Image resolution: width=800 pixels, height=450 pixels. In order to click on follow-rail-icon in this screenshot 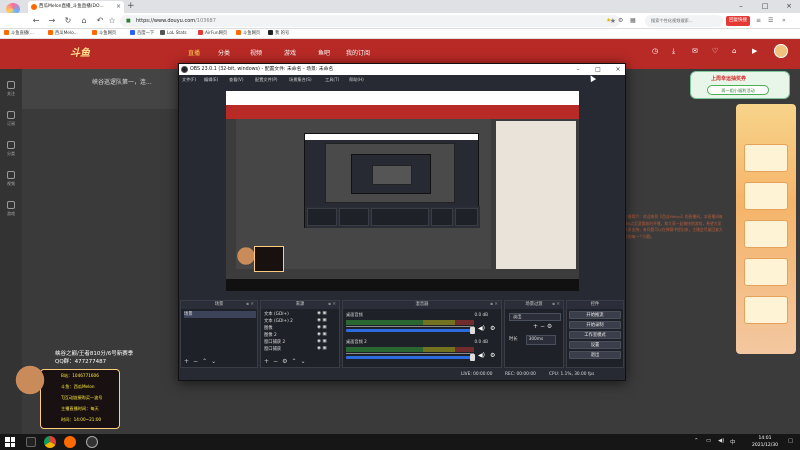, I will do `click(11, 85)`.